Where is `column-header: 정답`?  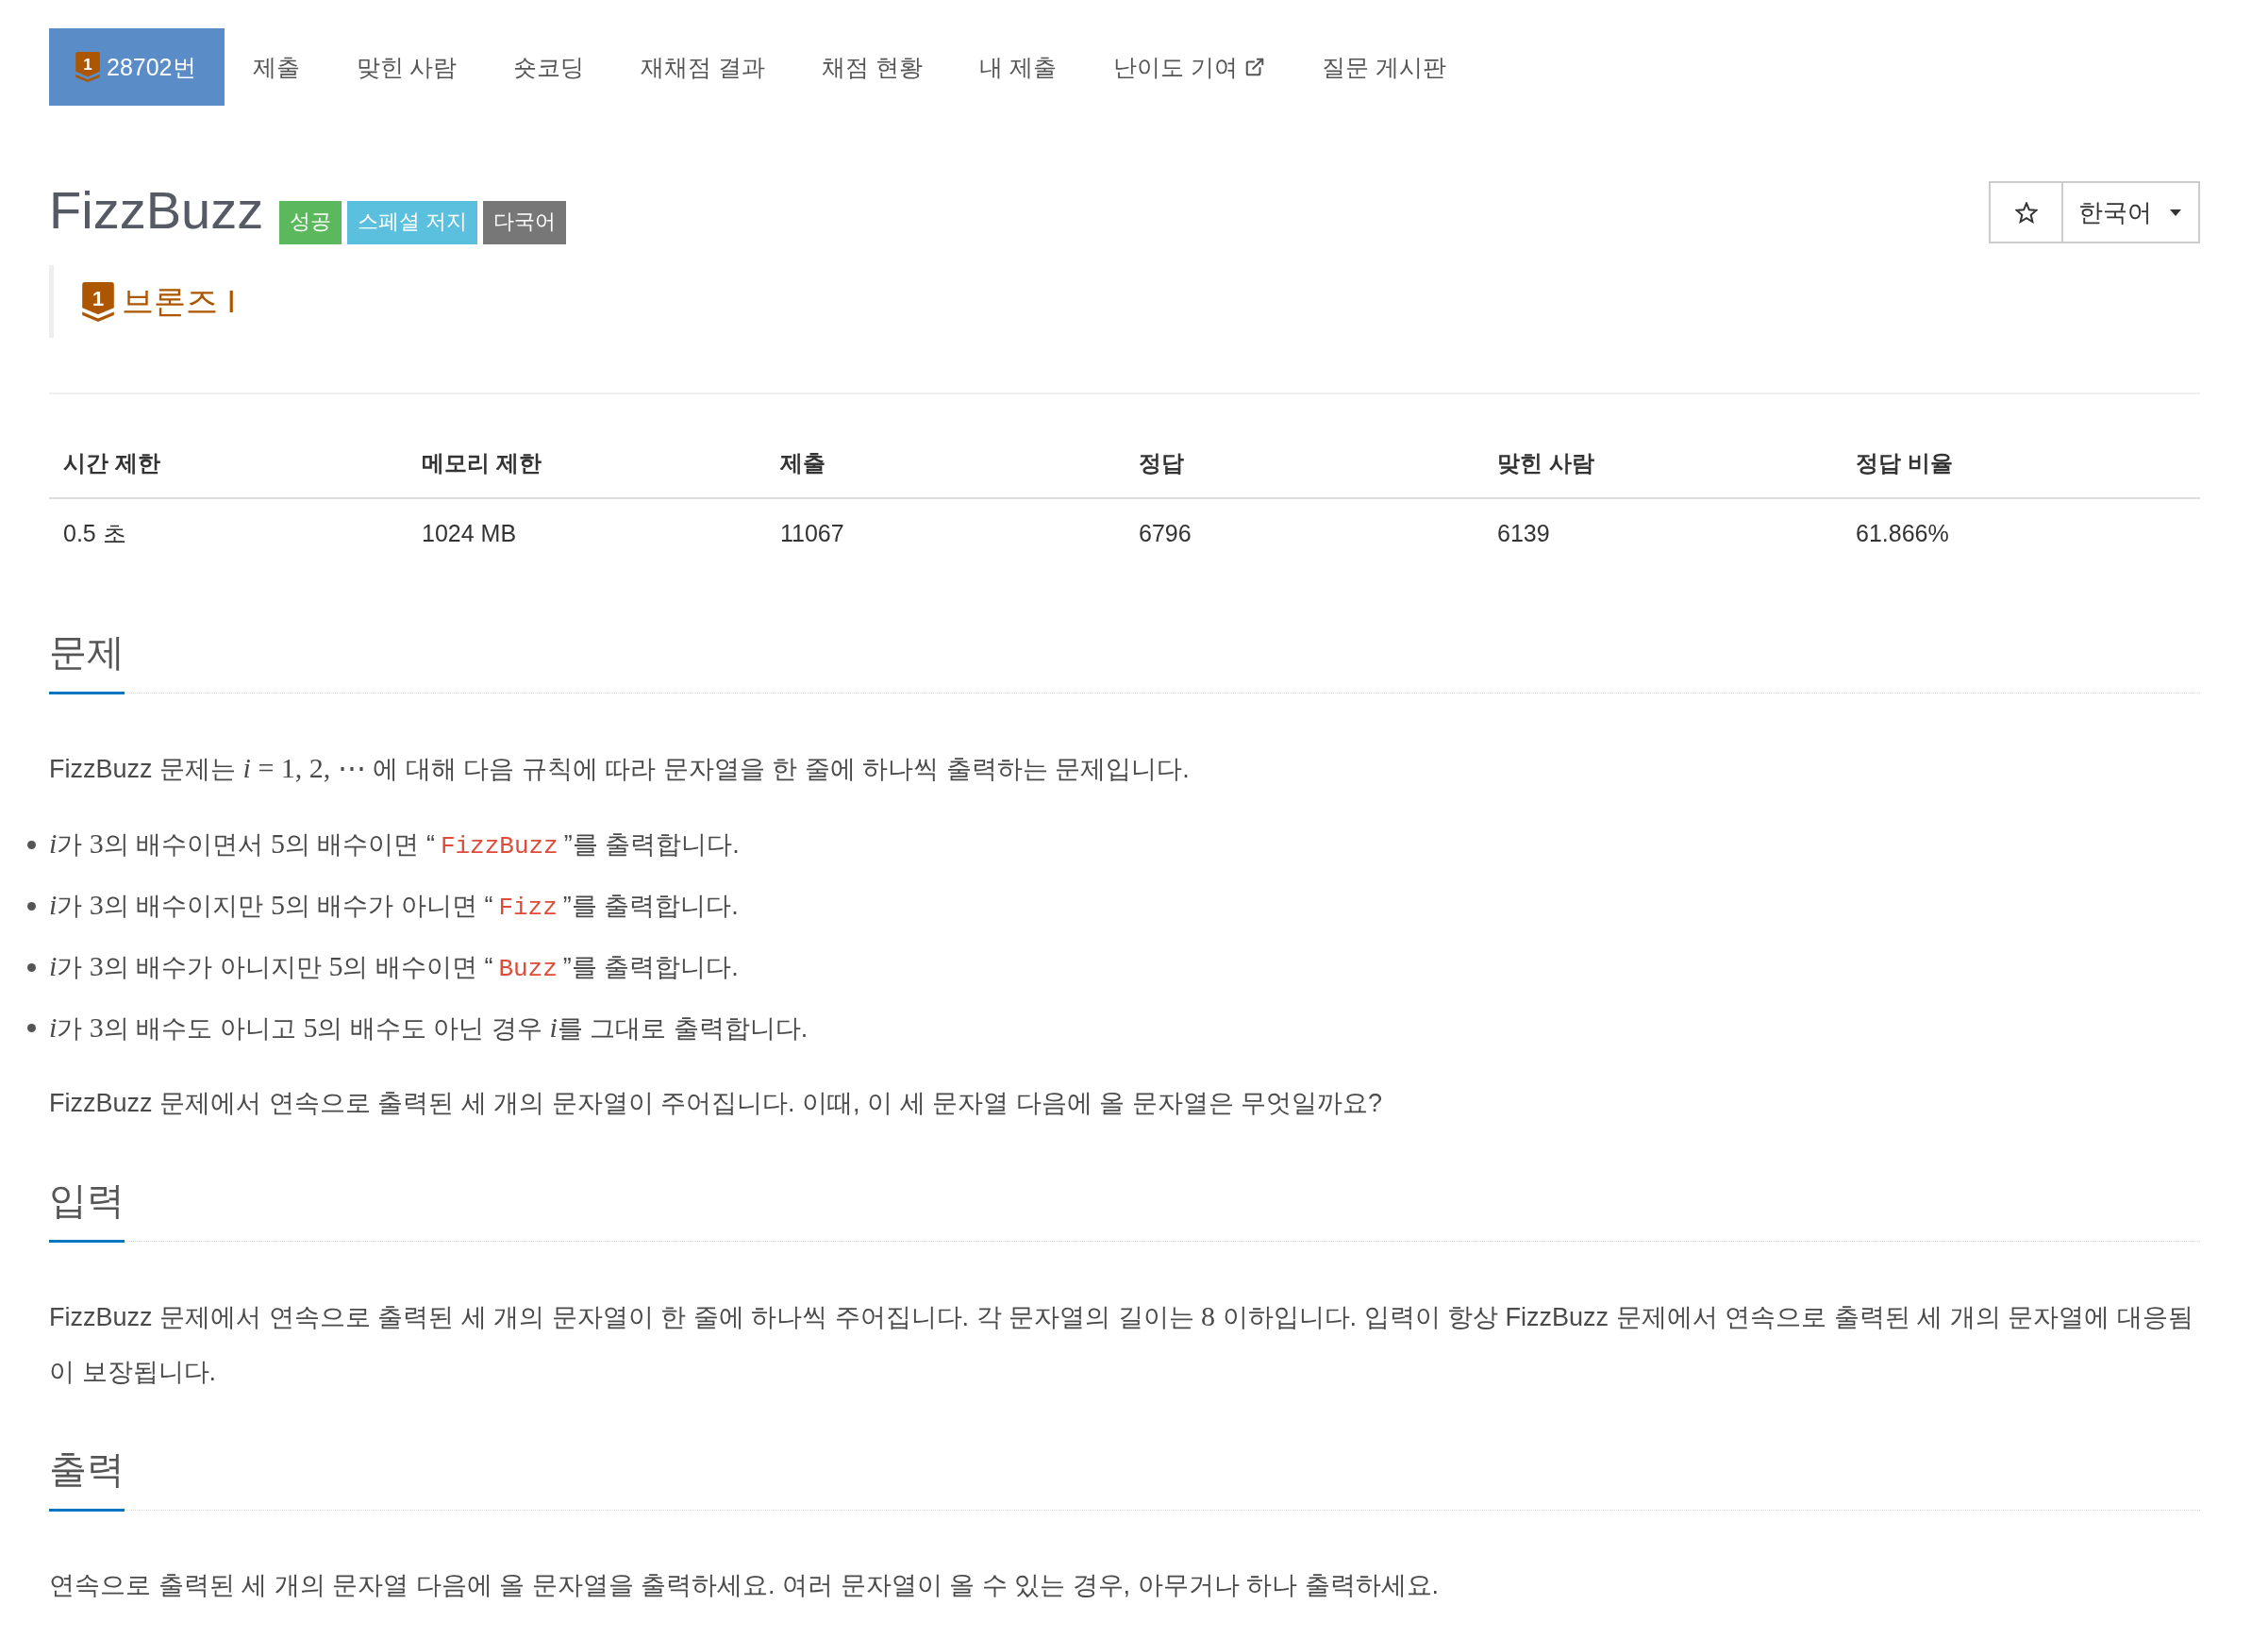 column-header: 정답 is located at coordinates (1304, 463).